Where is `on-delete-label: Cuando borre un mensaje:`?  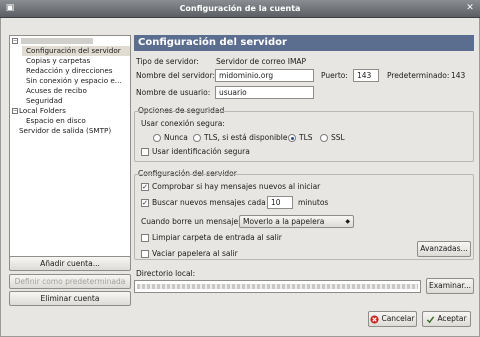
on-delete-label: Cuando borre un mensaje: is located at coordinates (191, 221).